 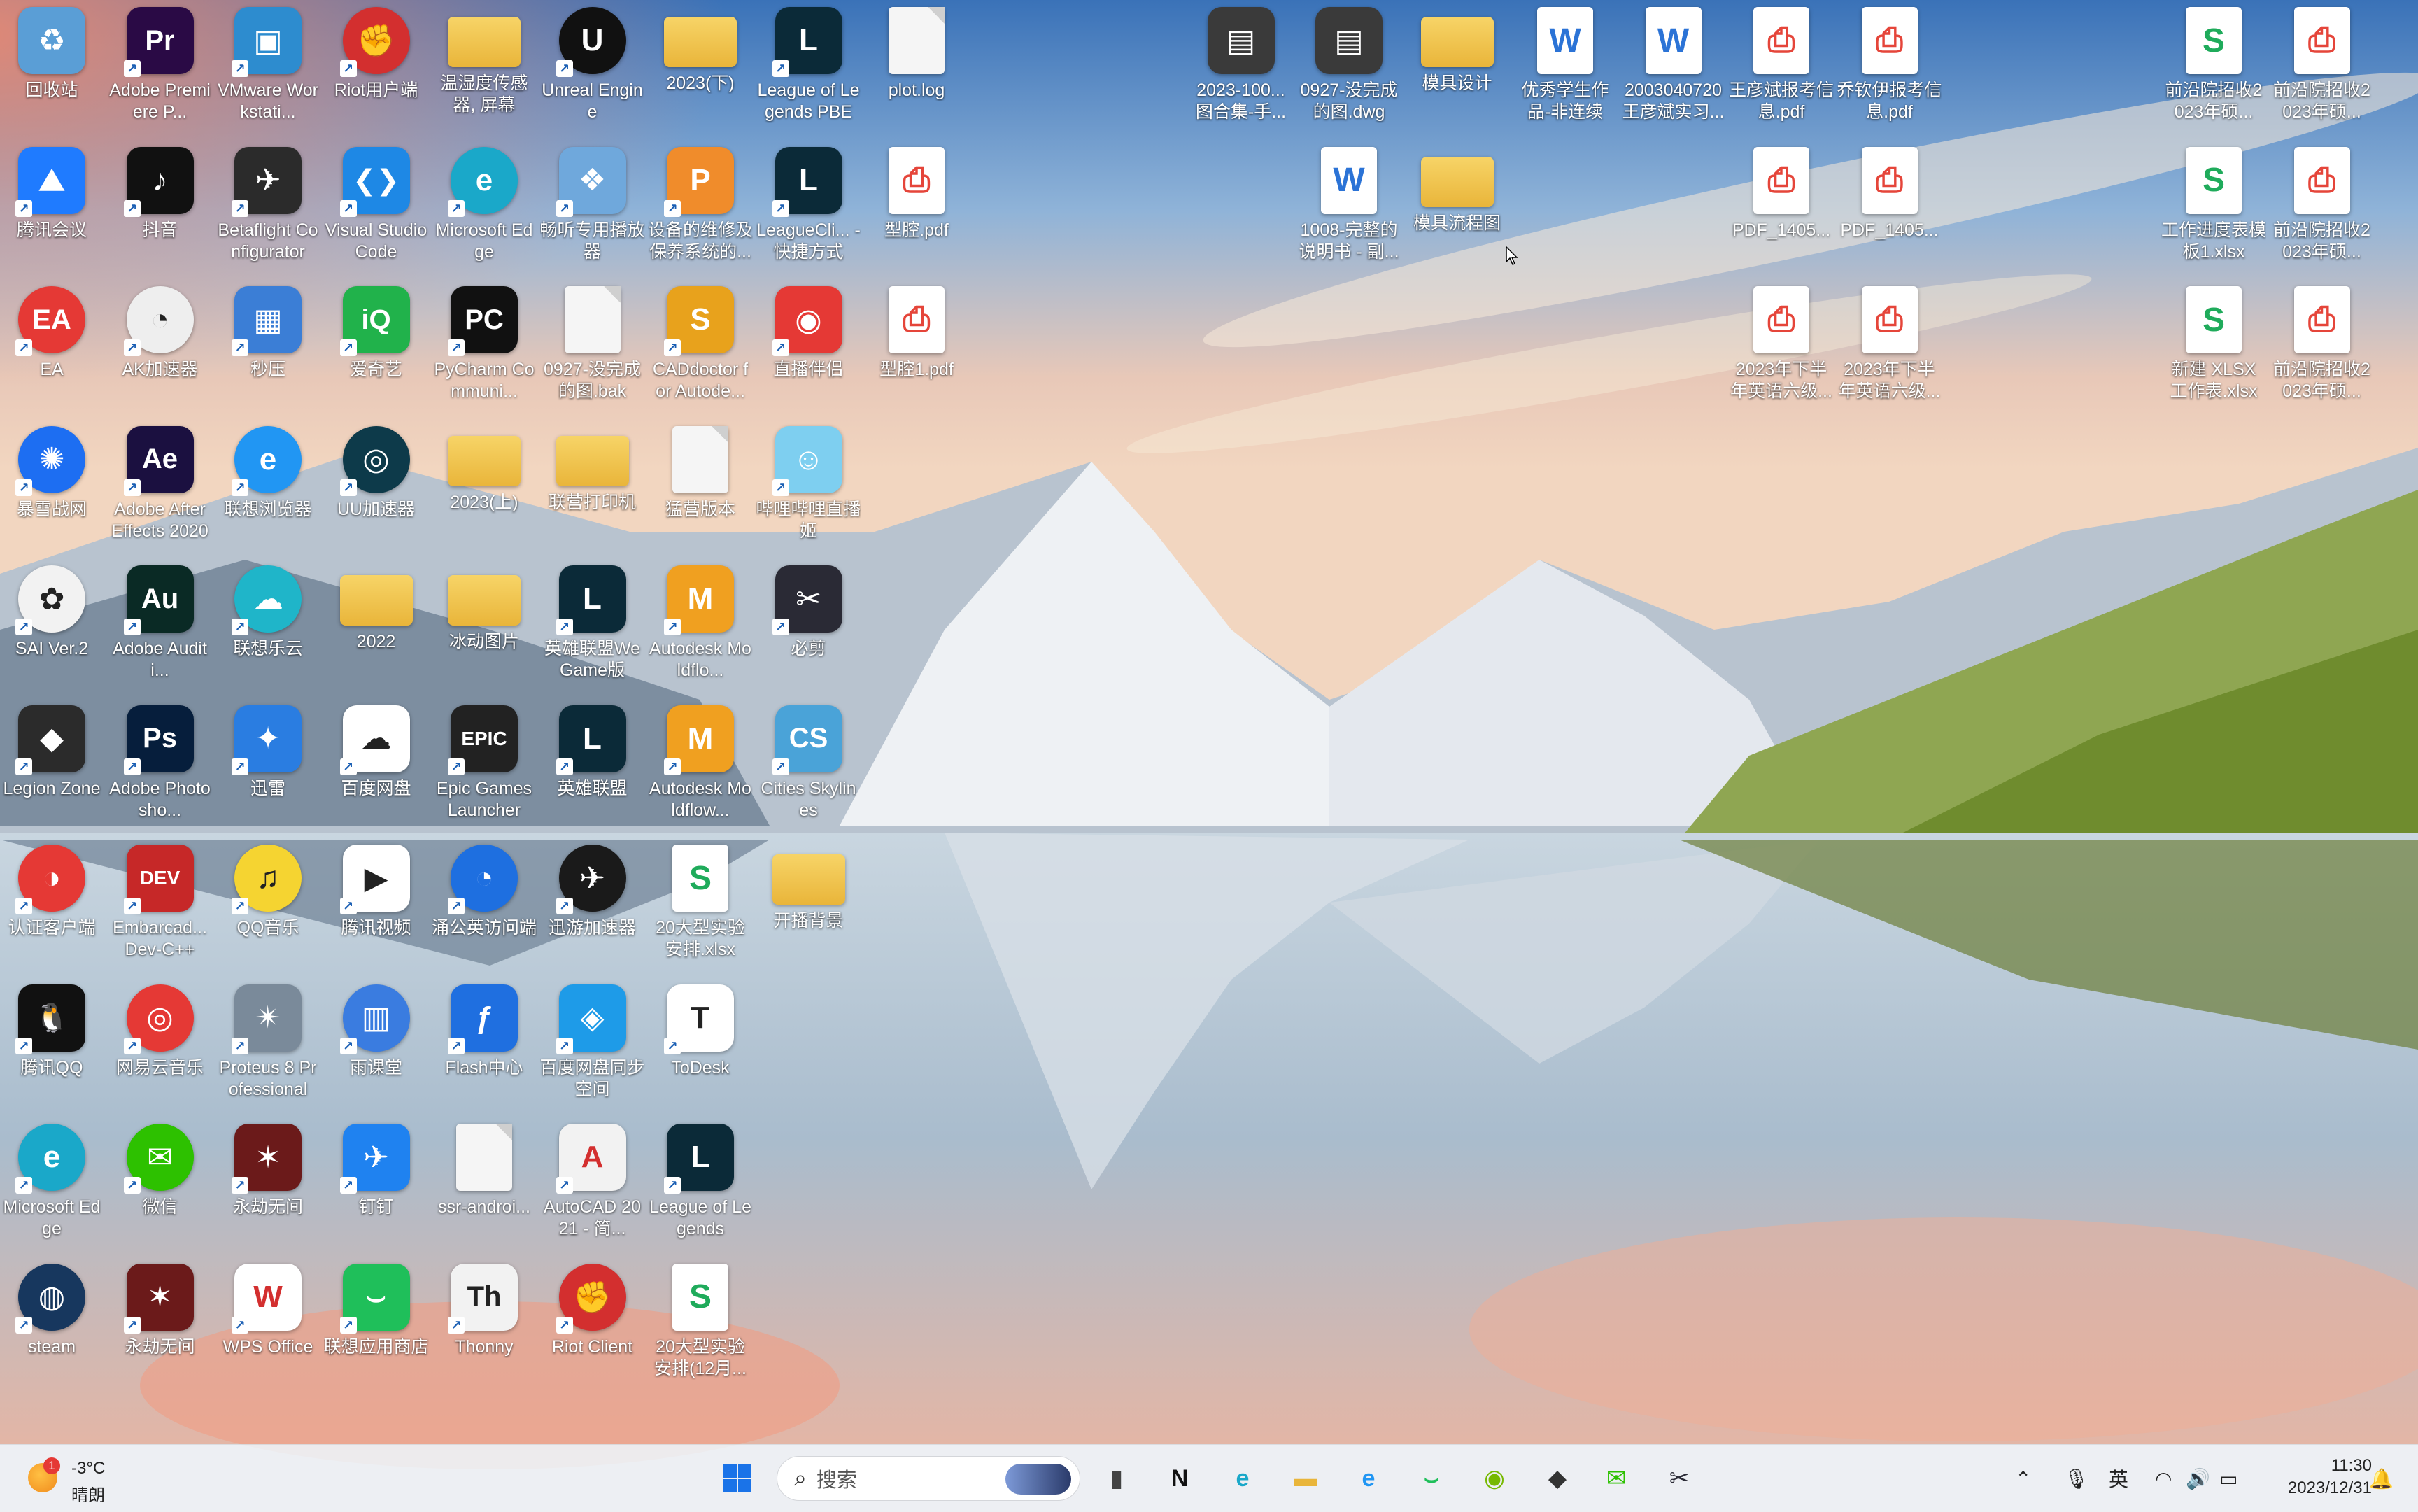 I want to click on taskbar-lenovo-browser-icon: e, so click(x=1369, y=1478).